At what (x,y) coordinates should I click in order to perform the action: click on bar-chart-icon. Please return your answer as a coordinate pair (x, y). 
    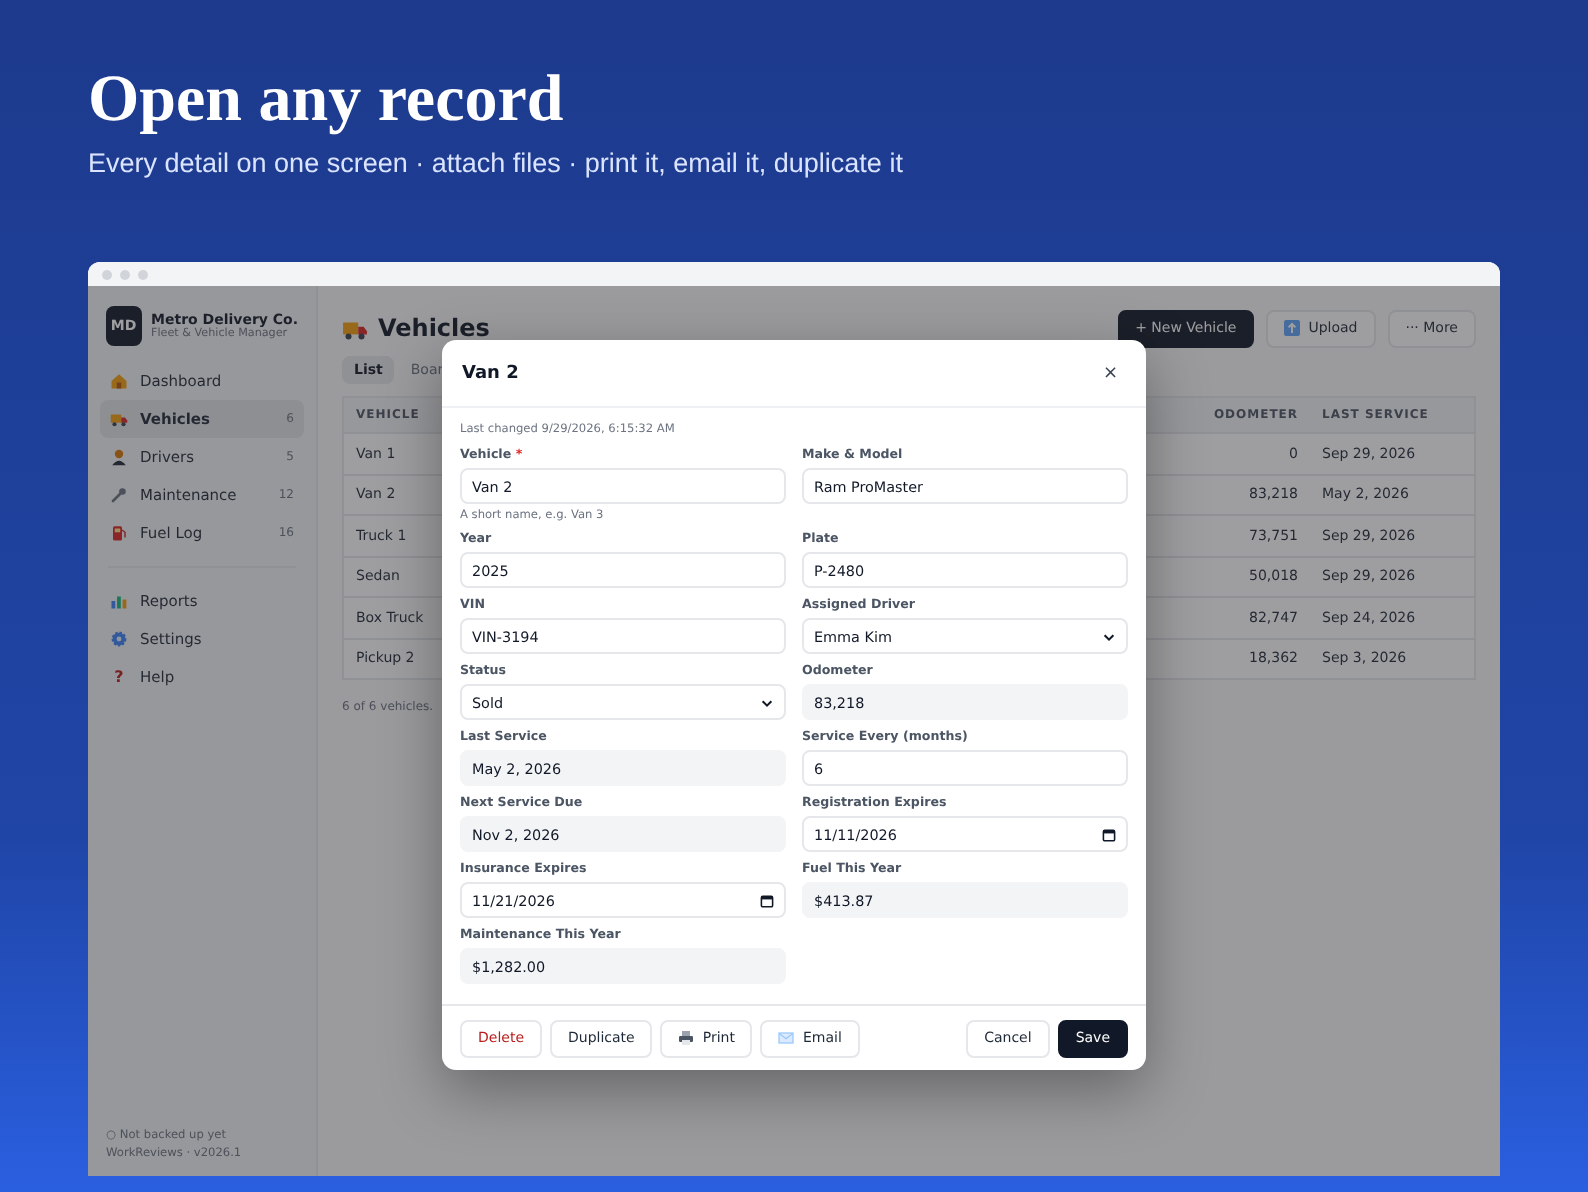
    Looking at the image, I should click on (119, 601).